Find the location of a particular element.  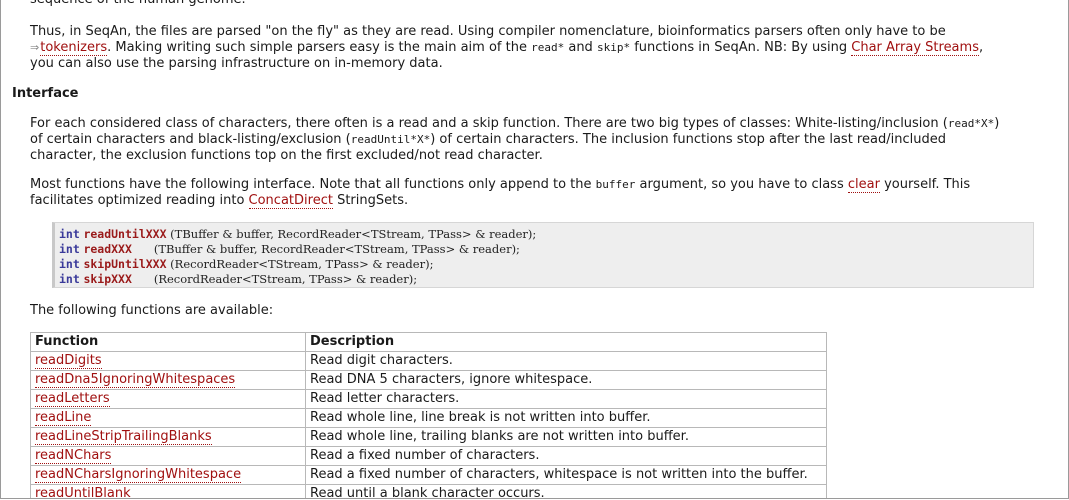

function-link: readDna5IgnoringWhitespaces is located at coordinates (135, 380).